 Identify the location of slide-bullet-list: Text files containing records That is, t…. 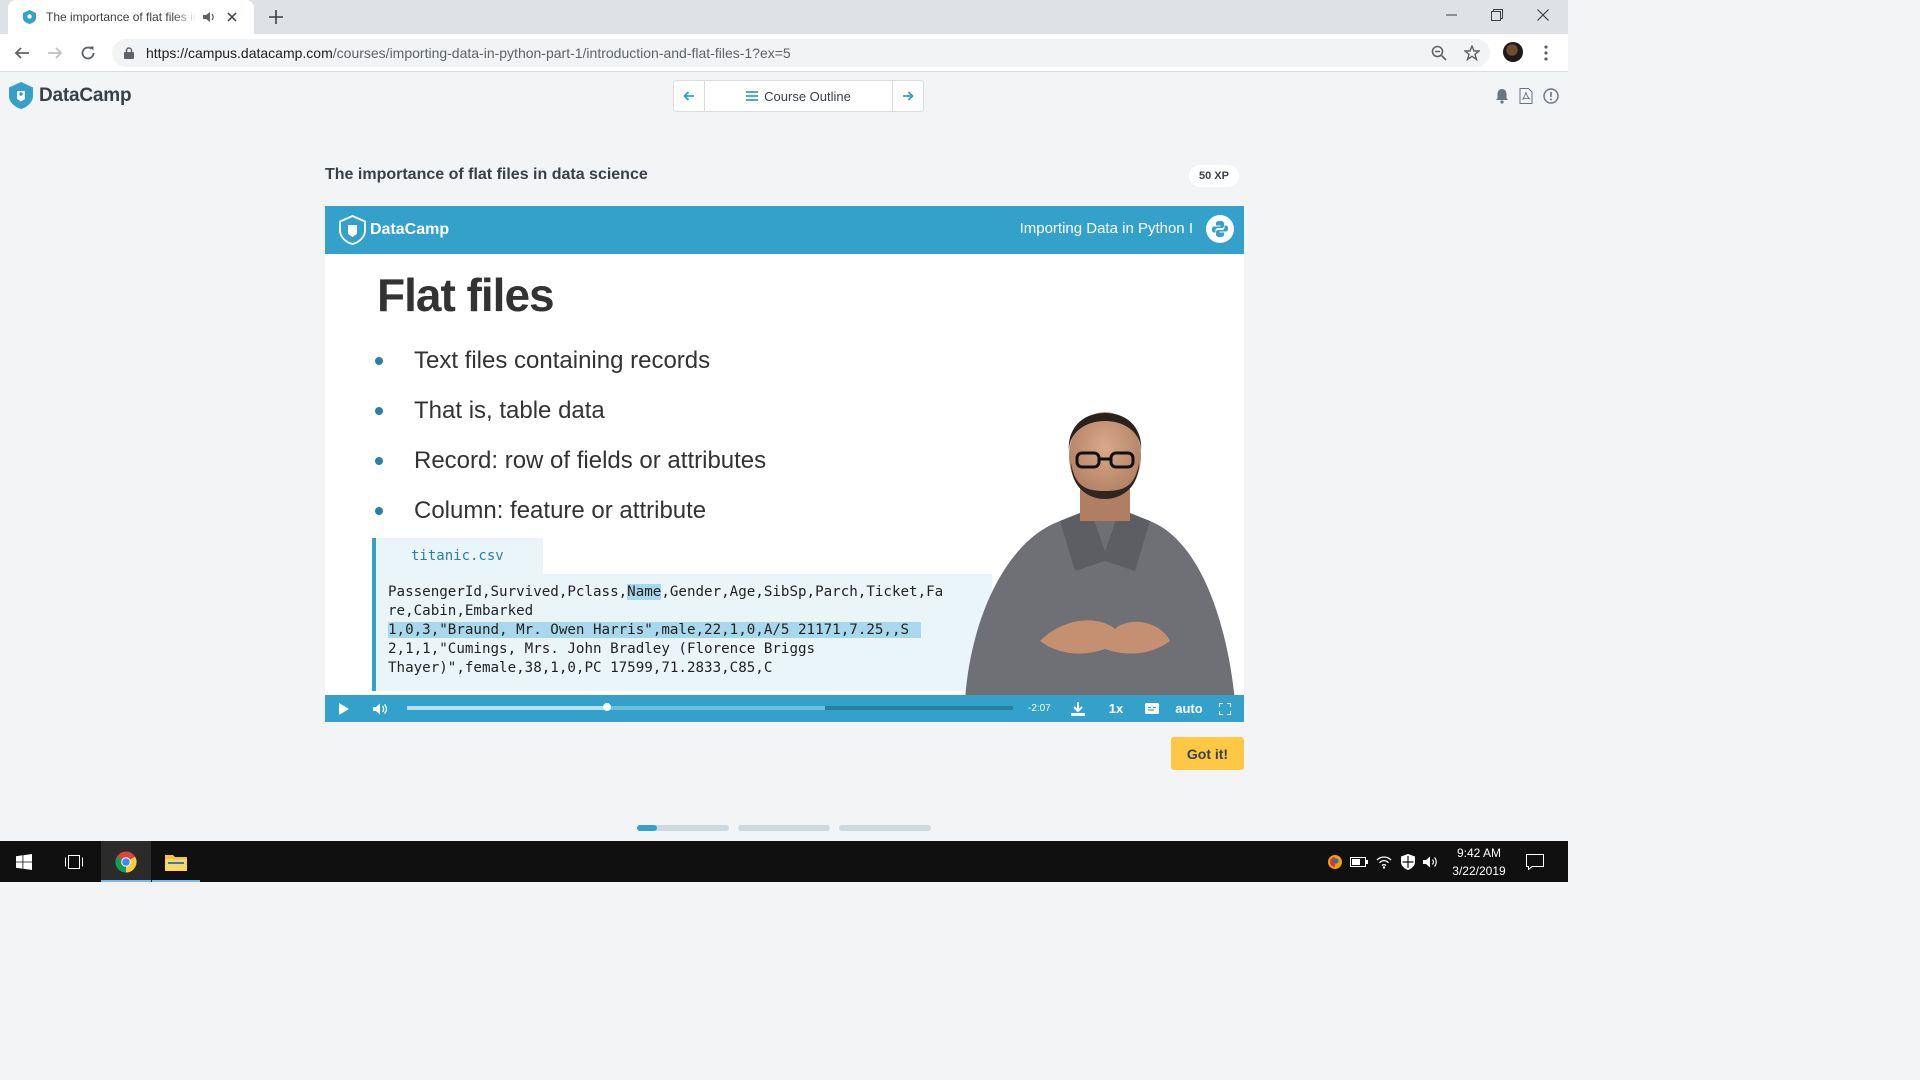
(570, 436).